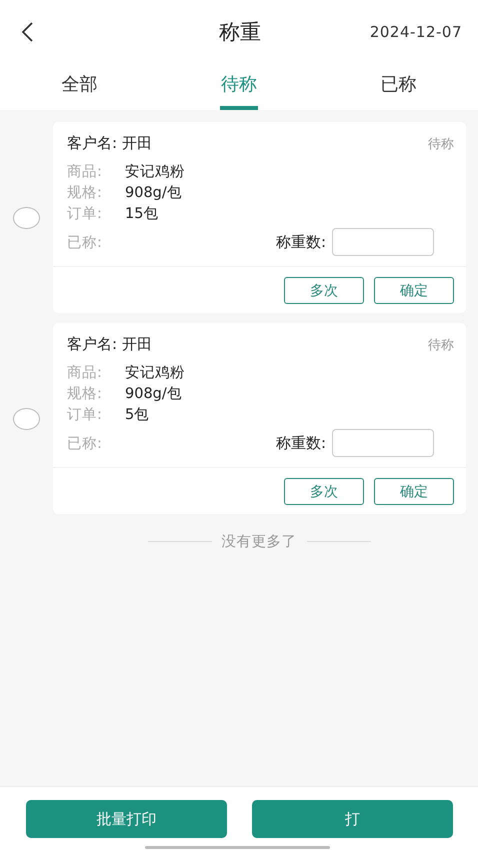 This screenshot has height=850, width=478. Describe the element at coordinates (141, 214) in the screenshot. I see `field-value: 15包` at that location.